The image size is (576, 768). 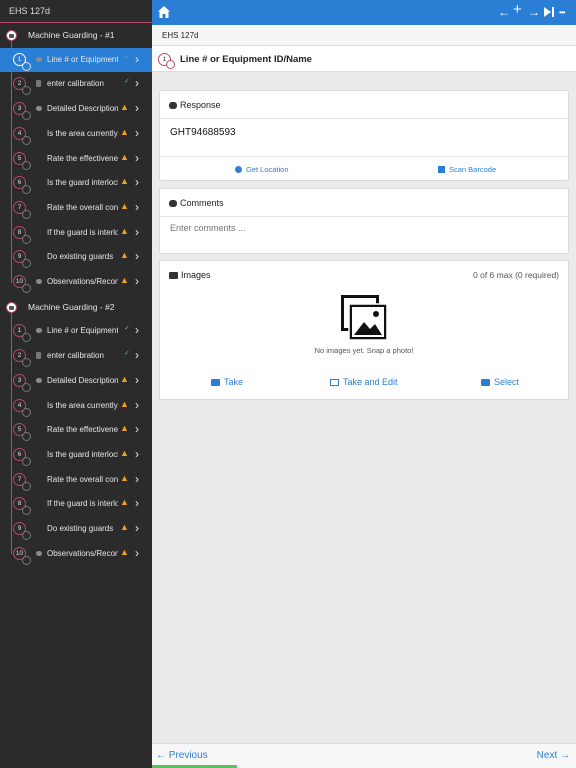 What do you see at coordinates (364, 59) in the screenshot?
I see `question-header: 1 Line # or Equipment ID/Name` at bounding box center [364, 59].